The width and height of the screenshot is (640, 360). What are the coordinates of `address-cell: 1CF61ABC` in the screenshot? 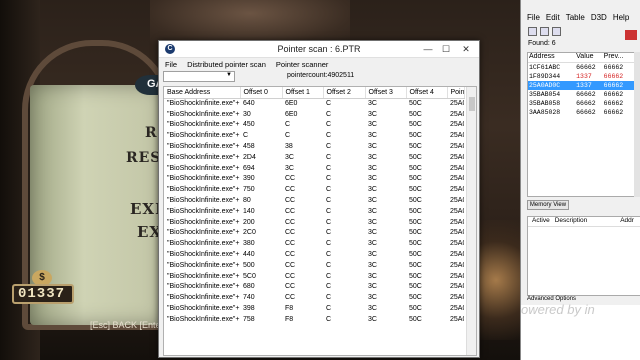 It's located at (545, 67).